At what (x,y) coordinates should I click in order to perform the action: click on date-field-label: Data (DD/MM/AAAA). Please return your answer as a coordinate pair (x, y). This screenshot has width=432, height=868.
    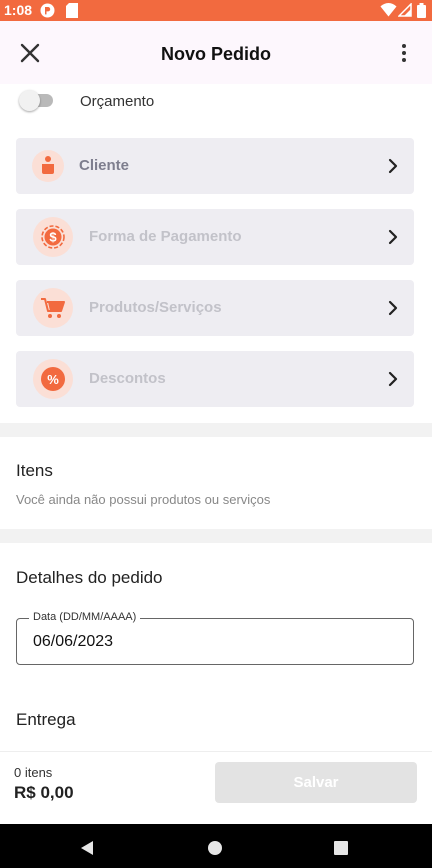
    Looking at the image, I should click on (85, 617).